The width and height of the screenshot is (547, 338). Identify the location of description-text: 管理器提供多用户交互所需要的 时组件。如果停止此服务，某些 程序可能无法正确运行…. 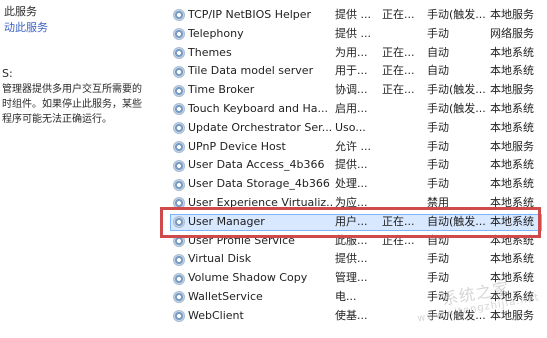
(72, 104).